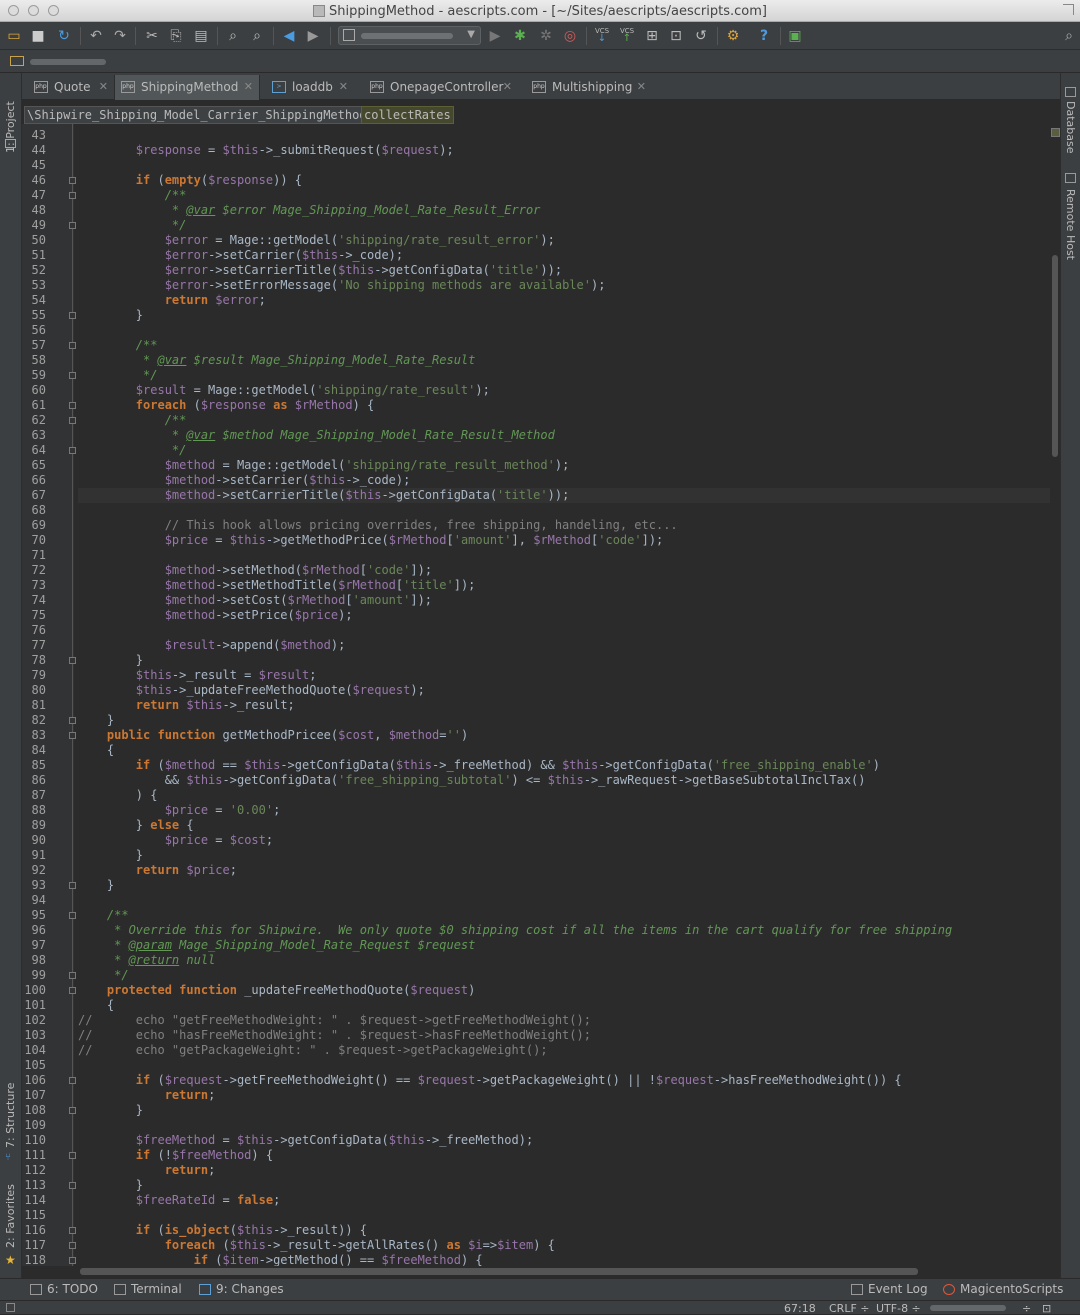 The height and width of the screenshot is (1315, 1080). I want to click on code-line: $method->setCost($rMethod['amount']);, so click(255, 600).